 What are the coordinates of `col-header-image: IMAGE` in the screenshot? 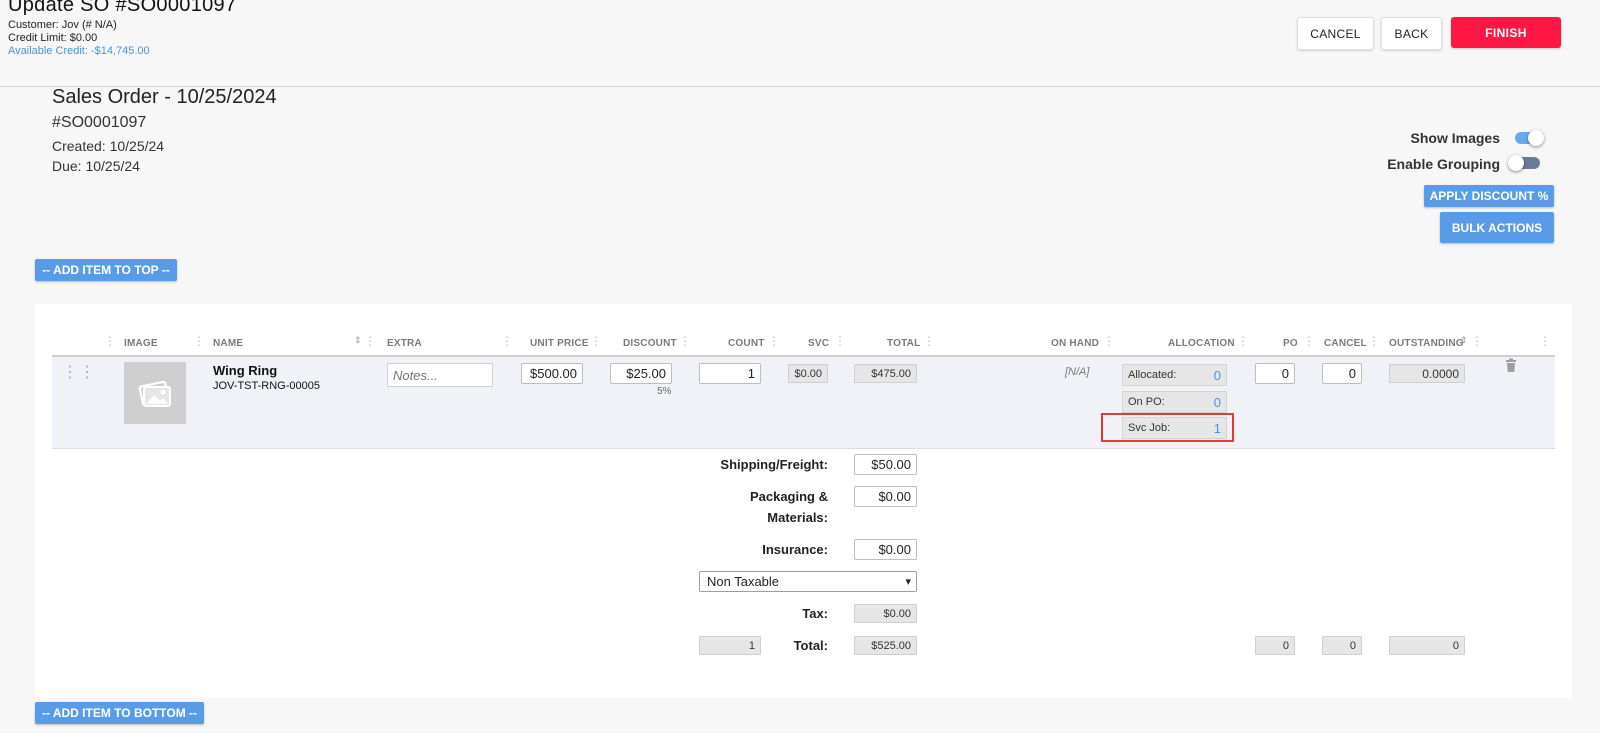 It's located at (141, 343).